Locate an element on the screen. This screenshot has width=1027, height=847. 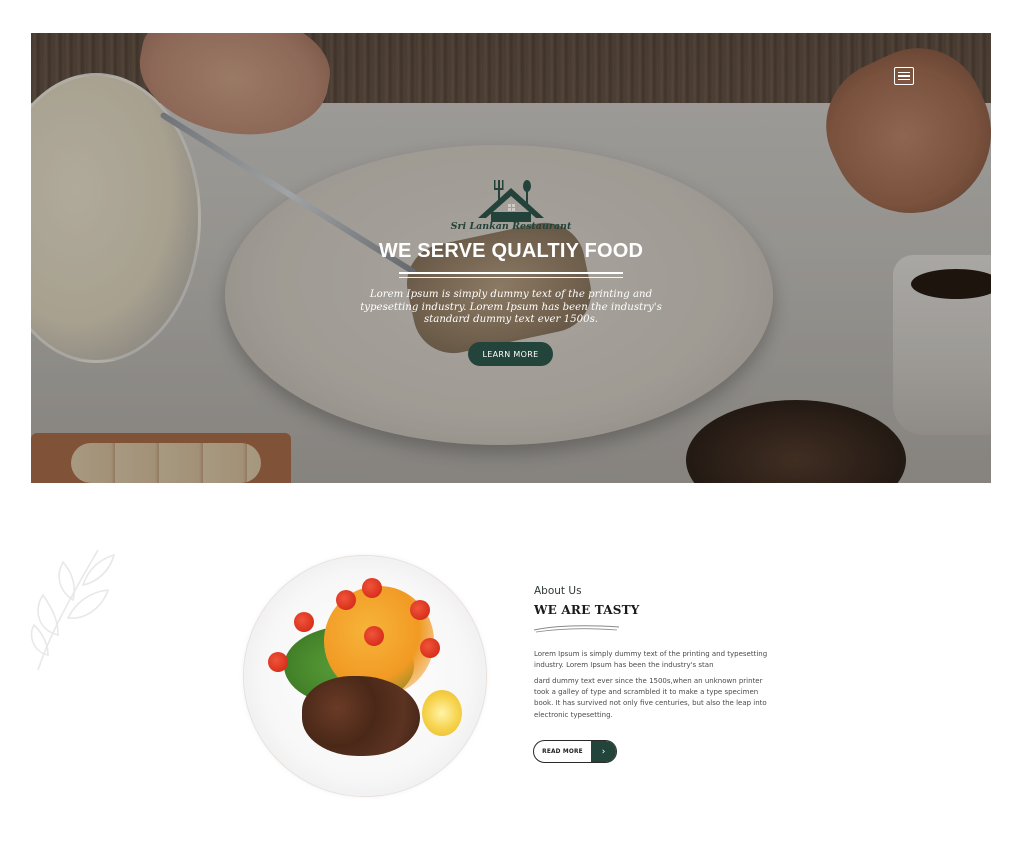
hamburger-menu-icon is located at coordinates (904, 76).